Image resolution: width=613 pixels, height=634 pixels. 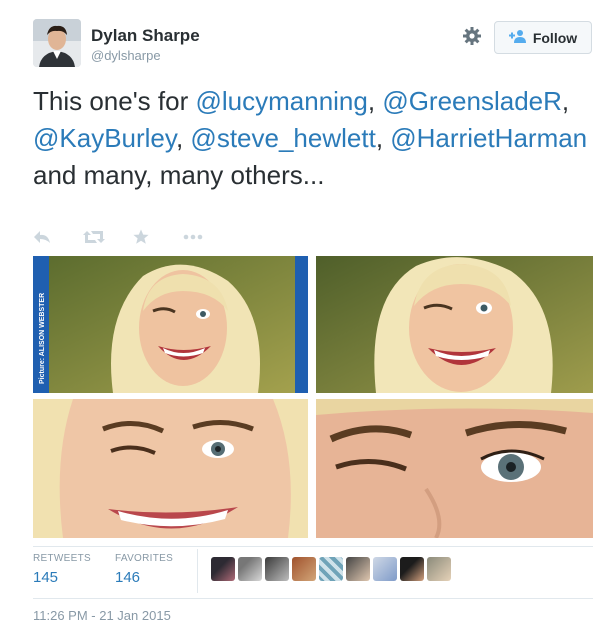 What do you see at coordinates (454, 468) in the screenshot?
I see `photo-closeup-eye` at bounding box center [454, 468].